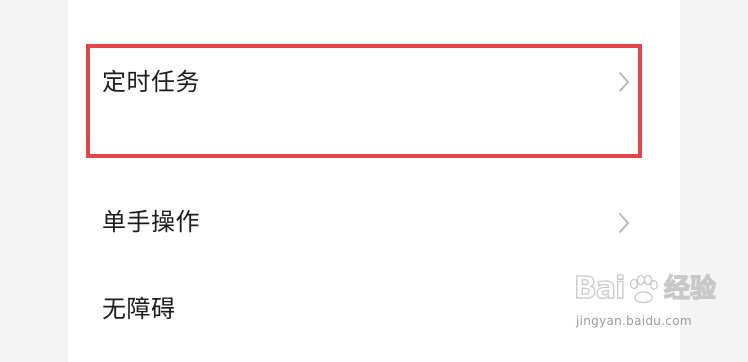 This screenshot has height=362, width=748. Describe the element at coordinates (139, 309) in the screenshot. I see `setting-item-label: 无障碍` at that location.